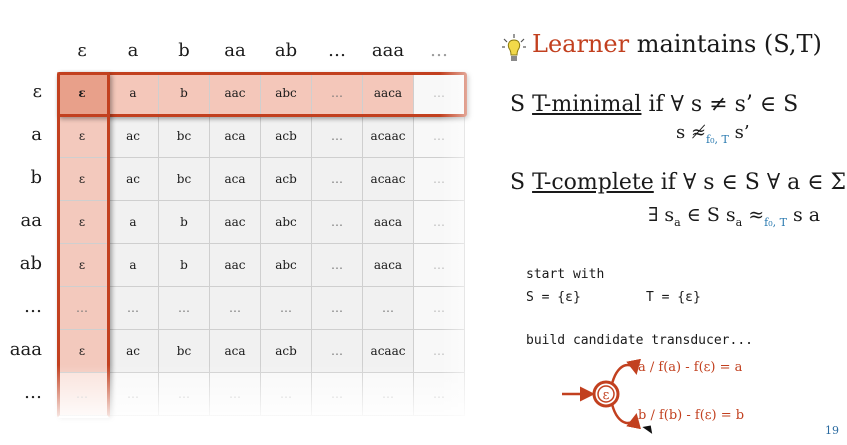 The image size is (847, 445). I want to click on heading-rest: maintains (S,T), so click(725, 44).